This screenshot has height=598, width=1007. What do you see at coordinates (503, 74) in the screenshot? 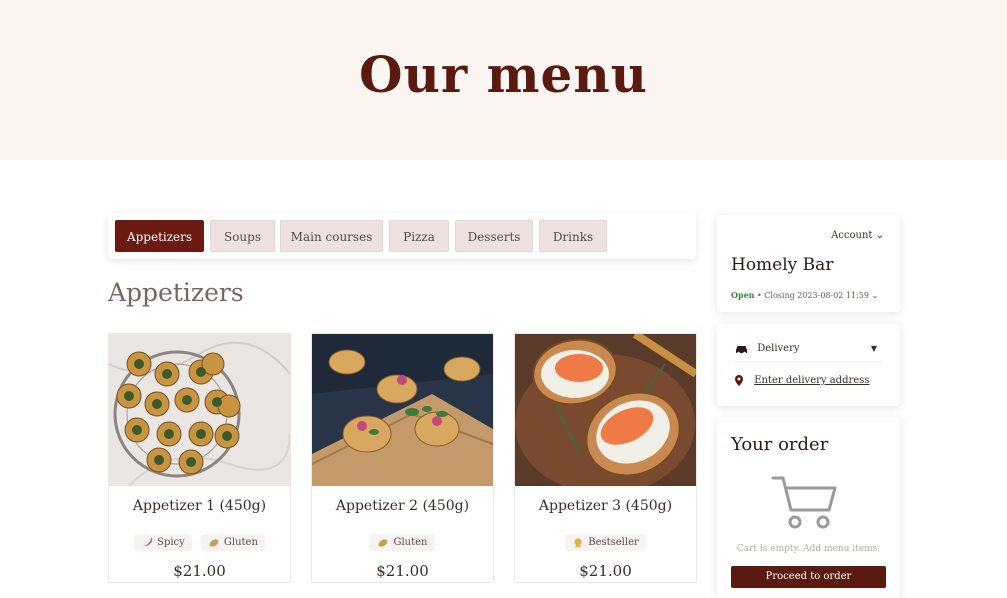
I see `page-title: Our menu` at bounding box center [503, 74].